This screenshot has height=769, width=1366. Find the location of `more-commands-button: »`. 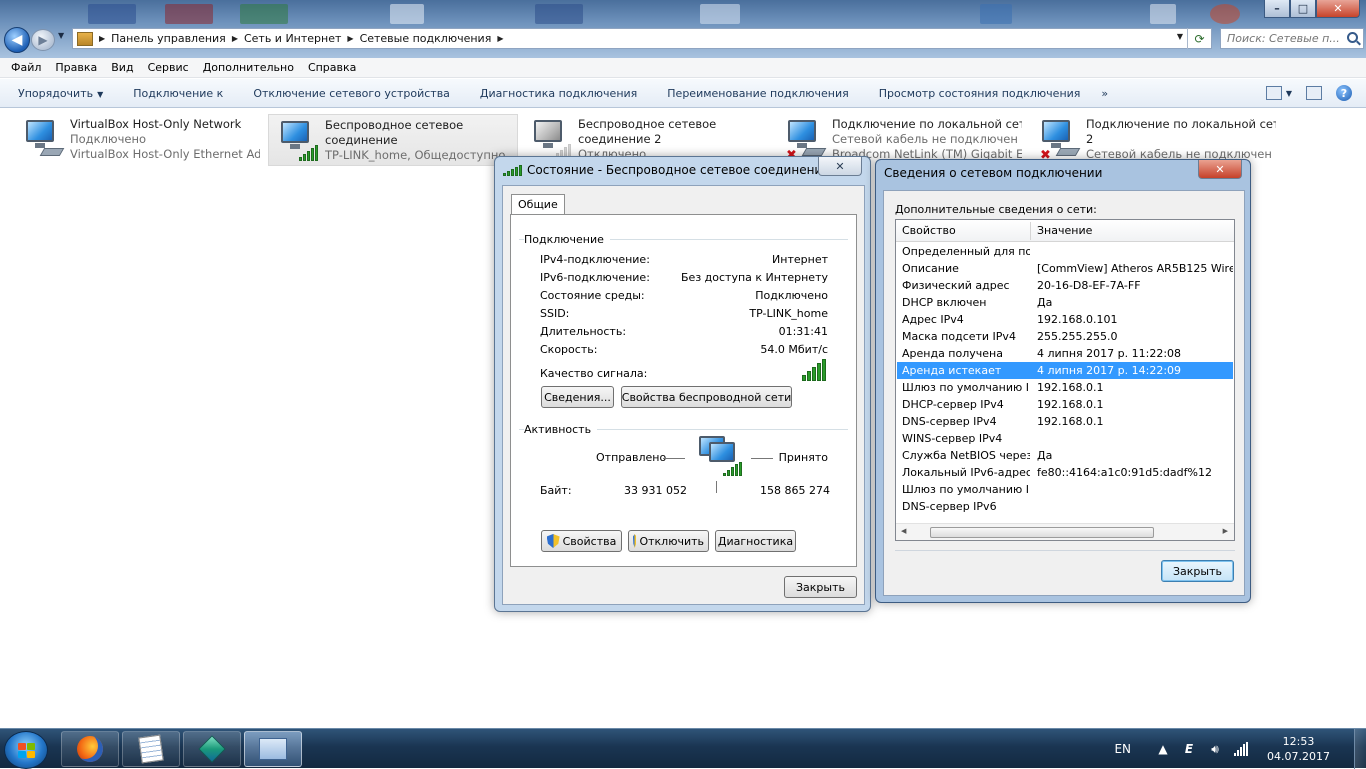

more-commands-button: » is located at coordinates (1109, 93).